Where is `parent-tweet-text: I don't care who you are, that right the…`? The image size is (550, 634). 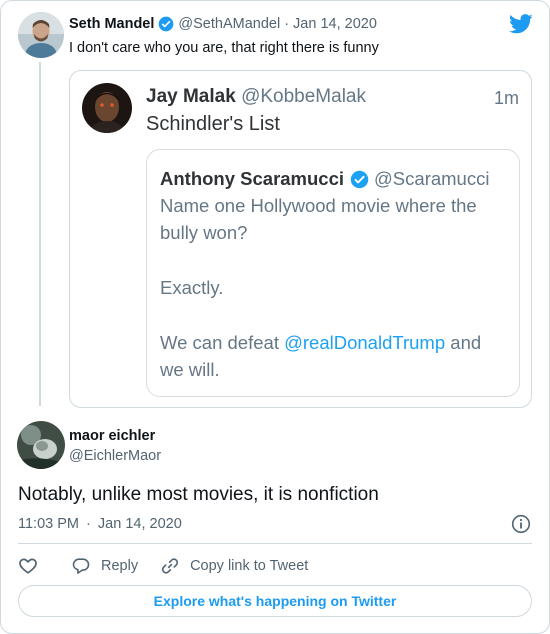
parent-tweet-text: I don't care who you are, that right the… is located at coordinates (224, 48).